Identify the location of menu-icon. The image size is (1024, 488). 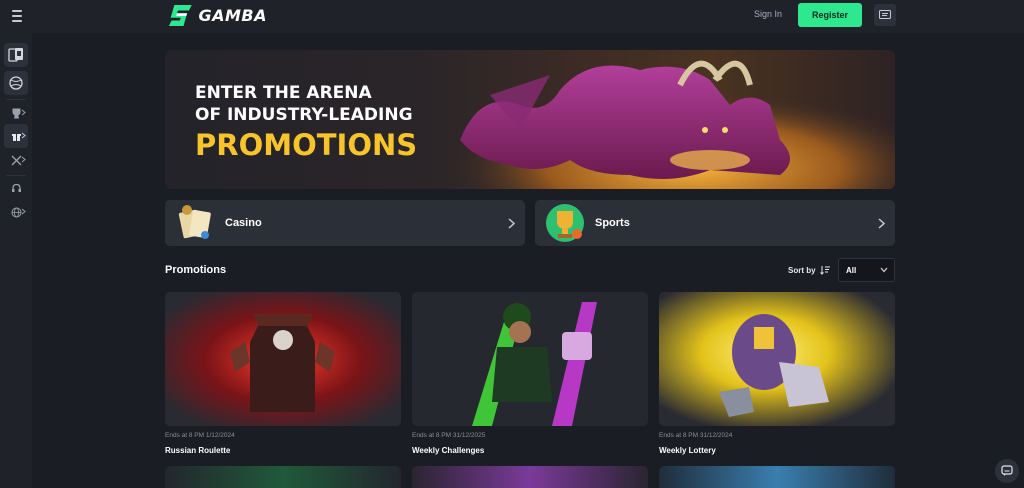
(17, 16).